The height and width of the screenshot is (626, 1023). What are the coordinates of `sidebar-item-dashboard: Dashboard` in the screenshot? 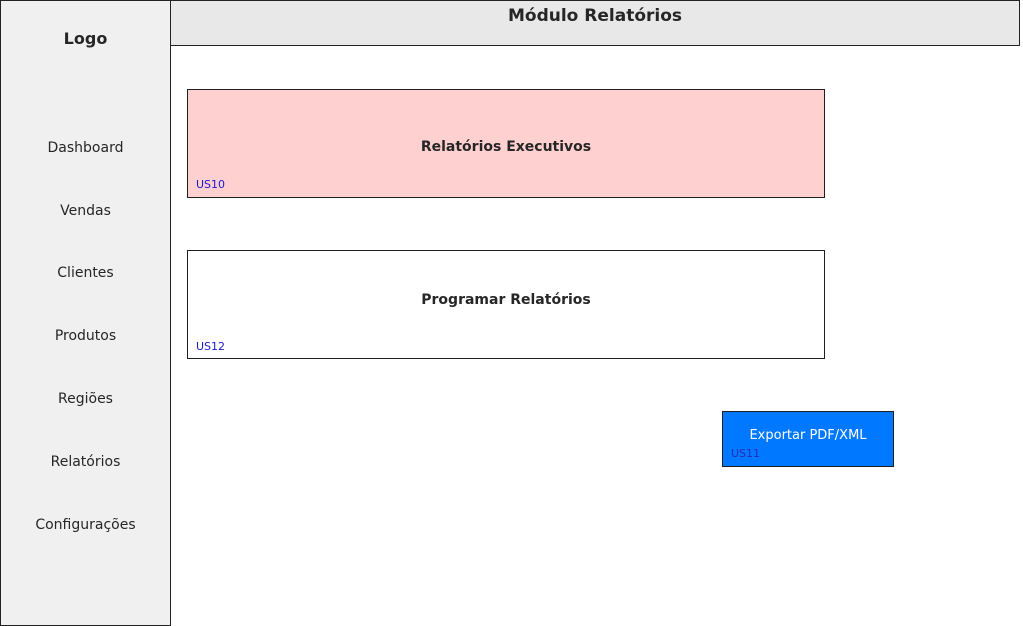 It's located at (85, 148).